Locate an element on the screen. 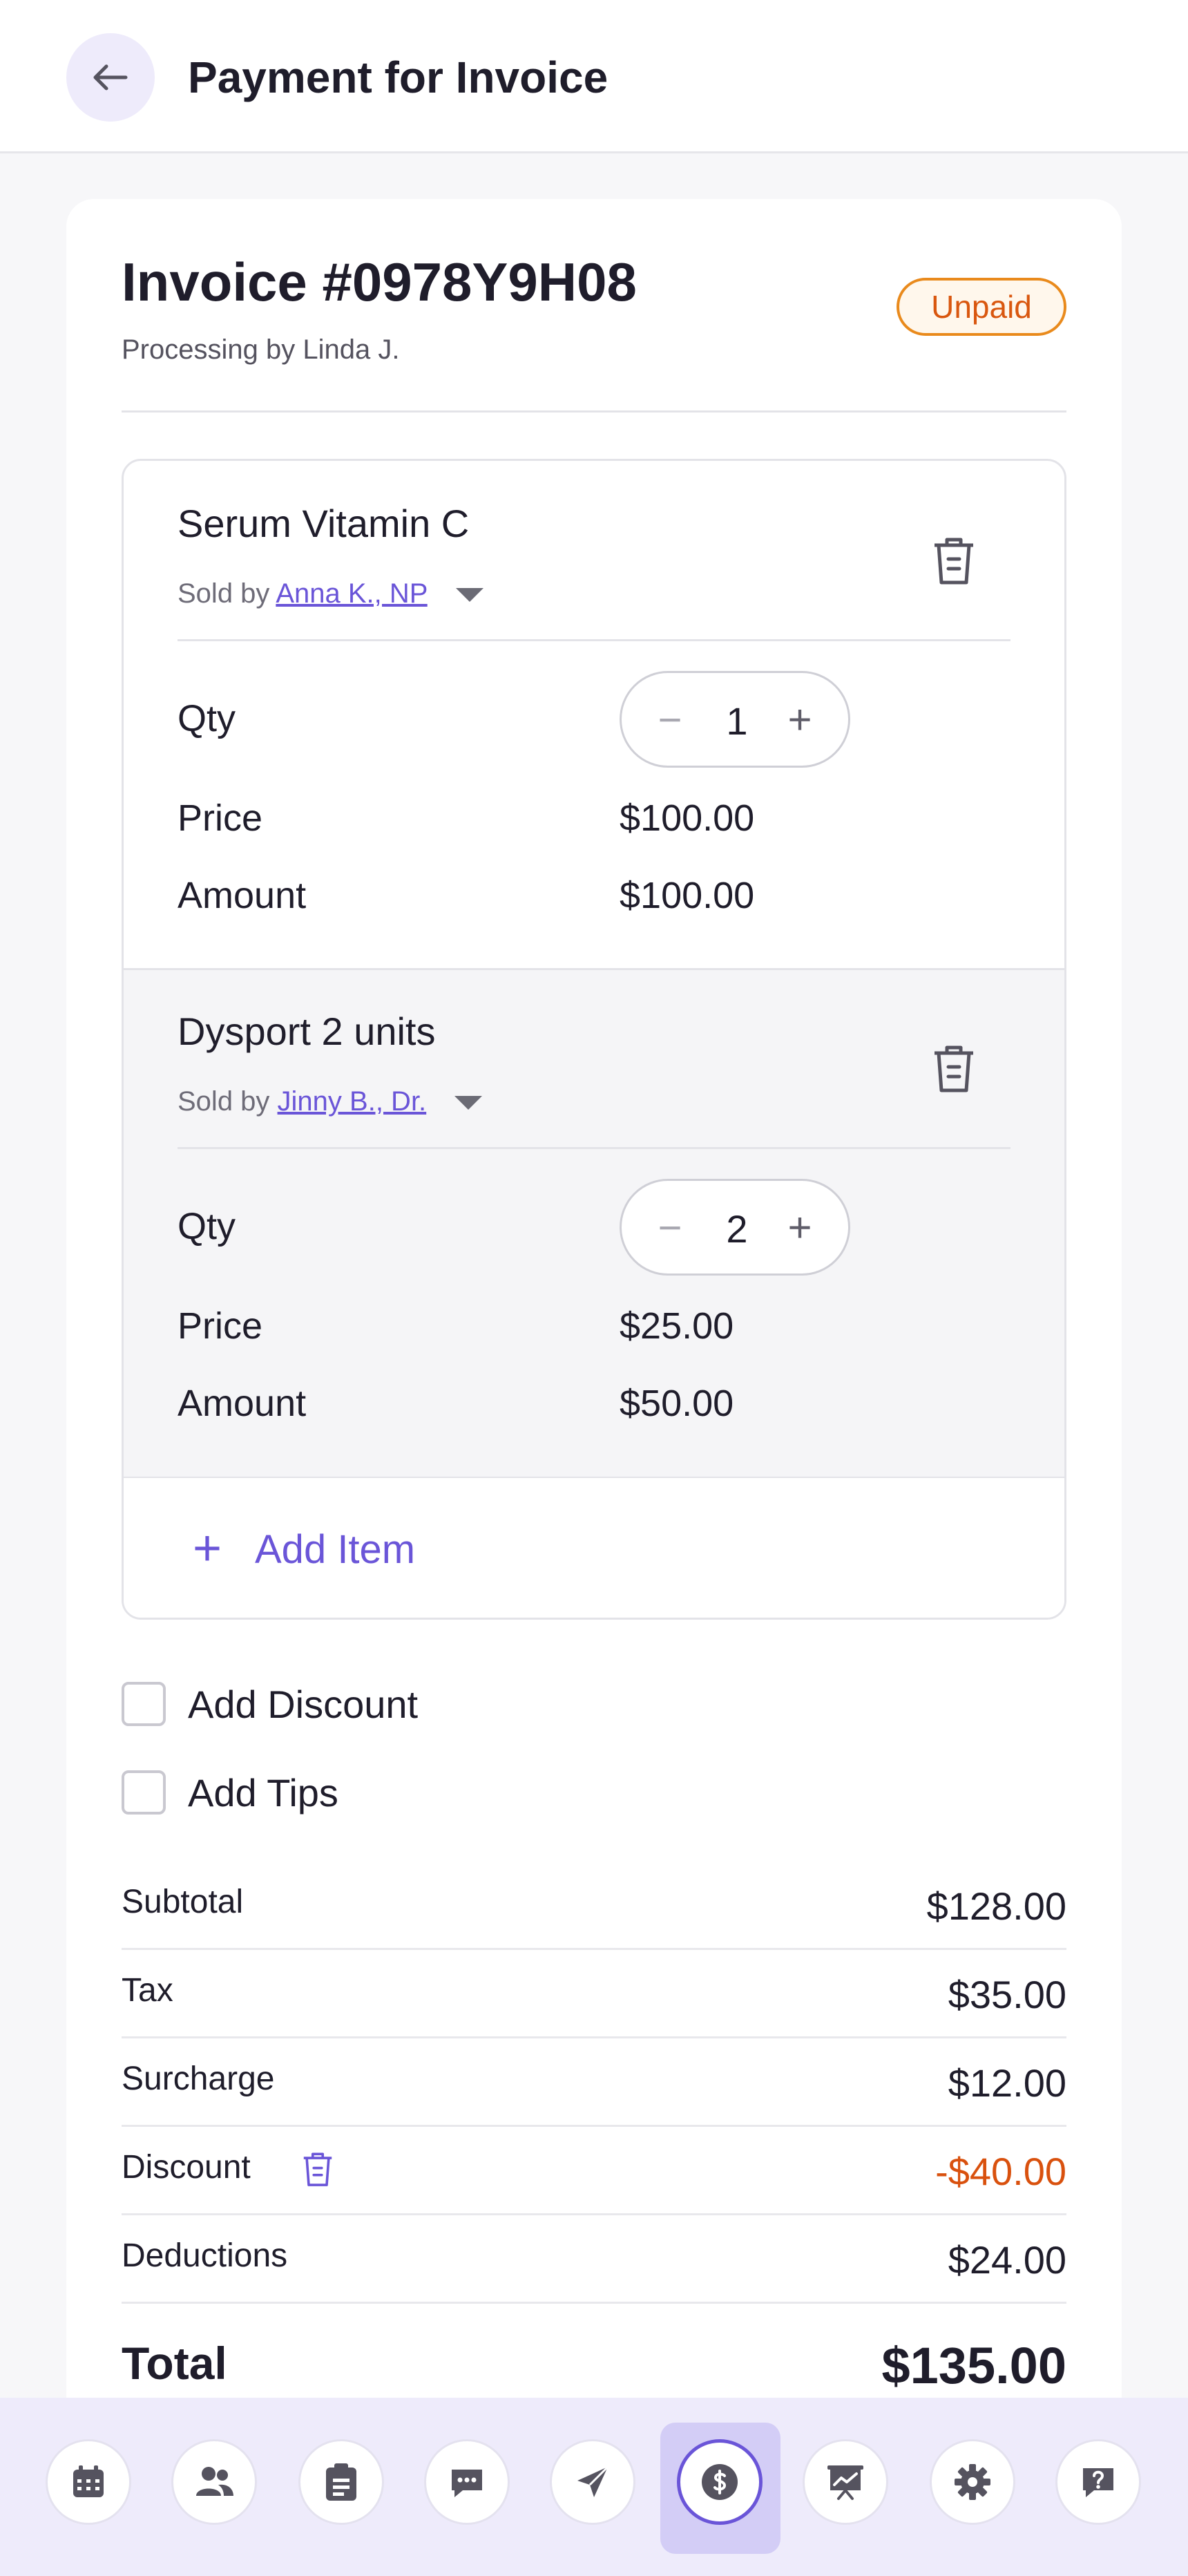  nav-reports is located at coordinates (845, 2482).